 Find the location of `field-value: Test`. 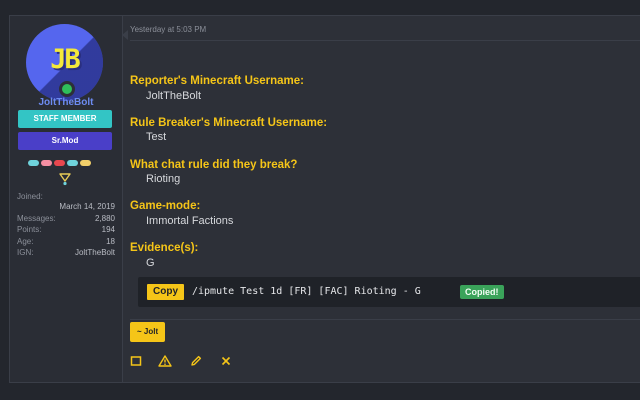

field-value: Test is located at coordinates (156, 137).